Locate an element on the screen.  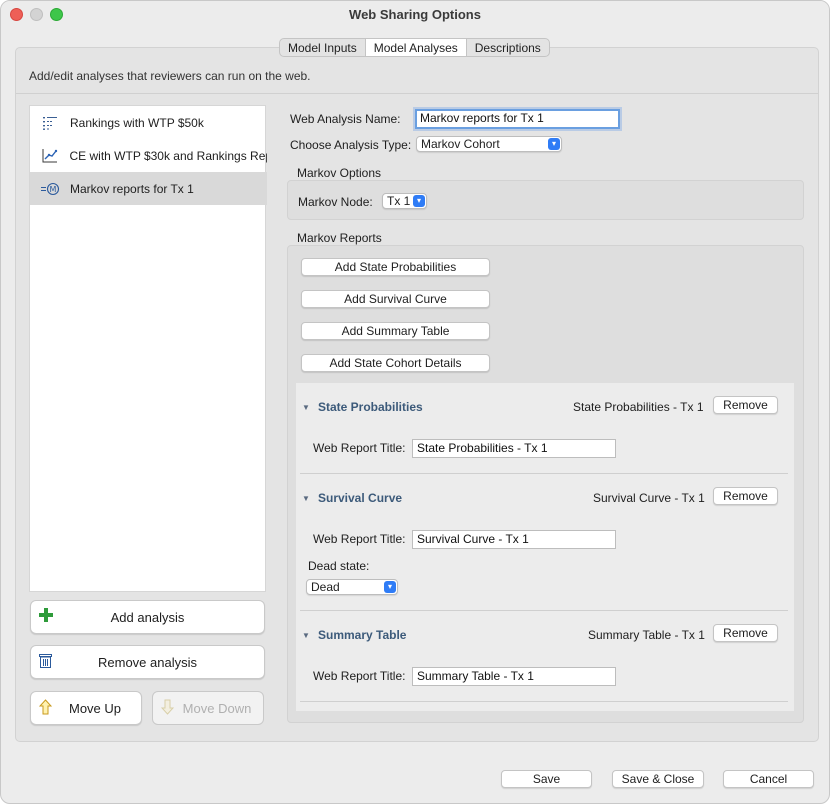
title-bar: Web Sharing Options is located at coordinates (415, 15).